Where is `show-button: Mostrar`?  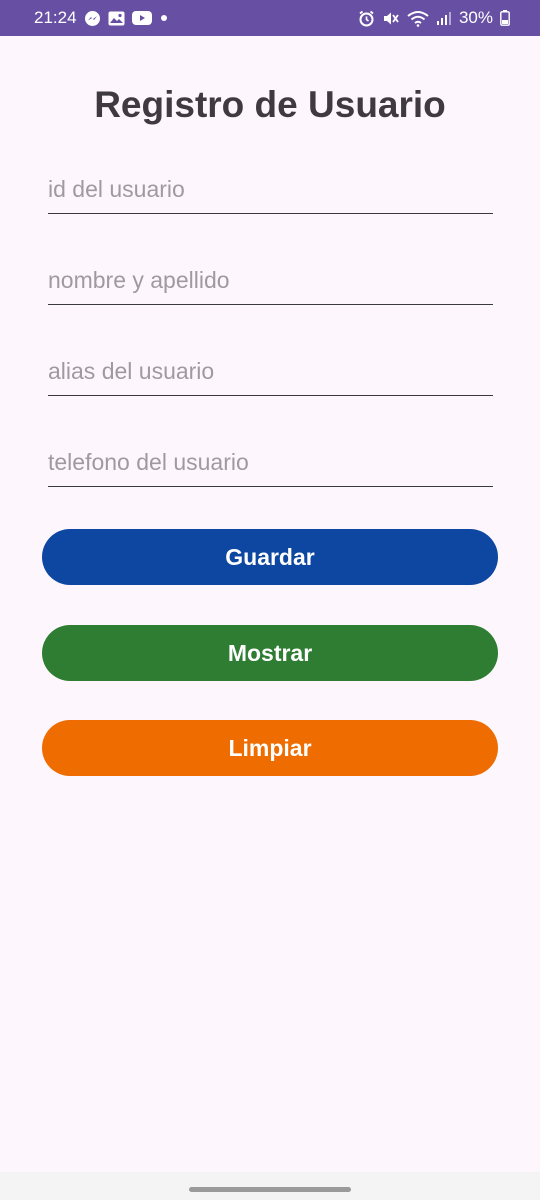
show-button: Mostrar is located at coordinates (270, 653).